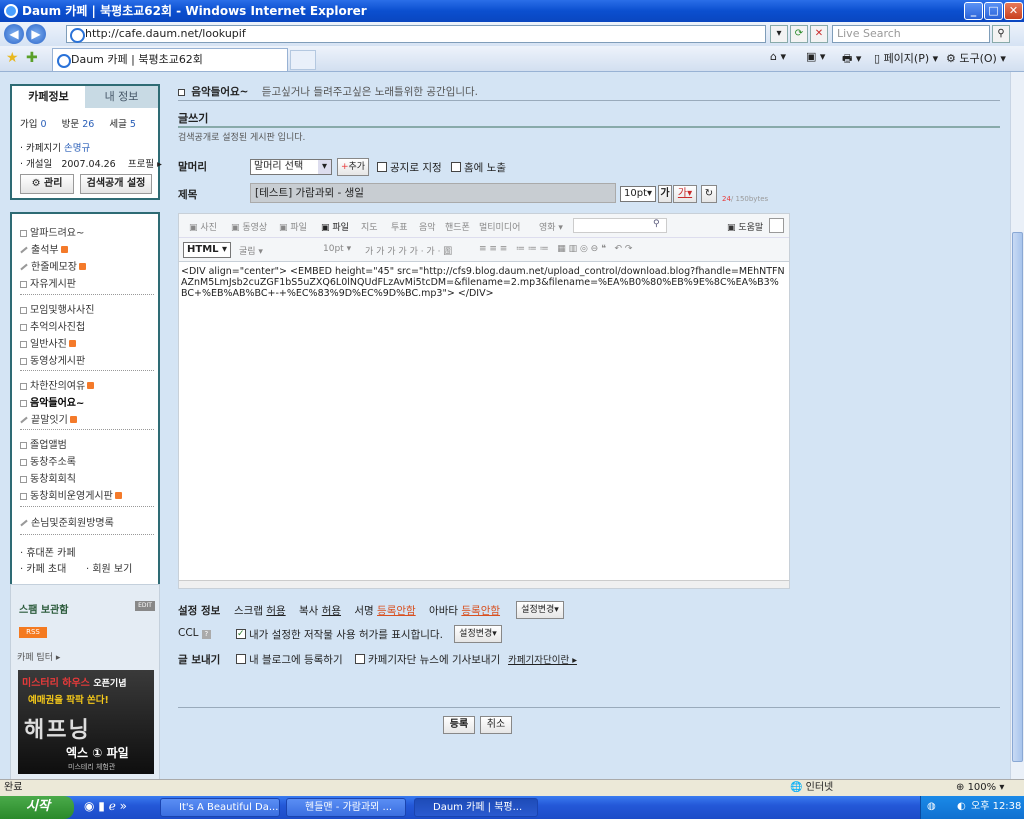  I want to click on profile-link: 프로필 ▸, so click(145, 164).